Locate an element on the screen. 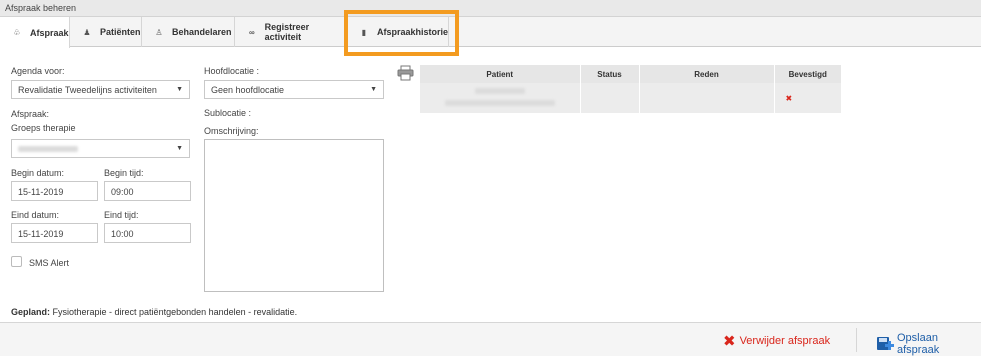  hoofdlocatie-value: Geen hoofdlocatie is located at coordinates (248, 90).